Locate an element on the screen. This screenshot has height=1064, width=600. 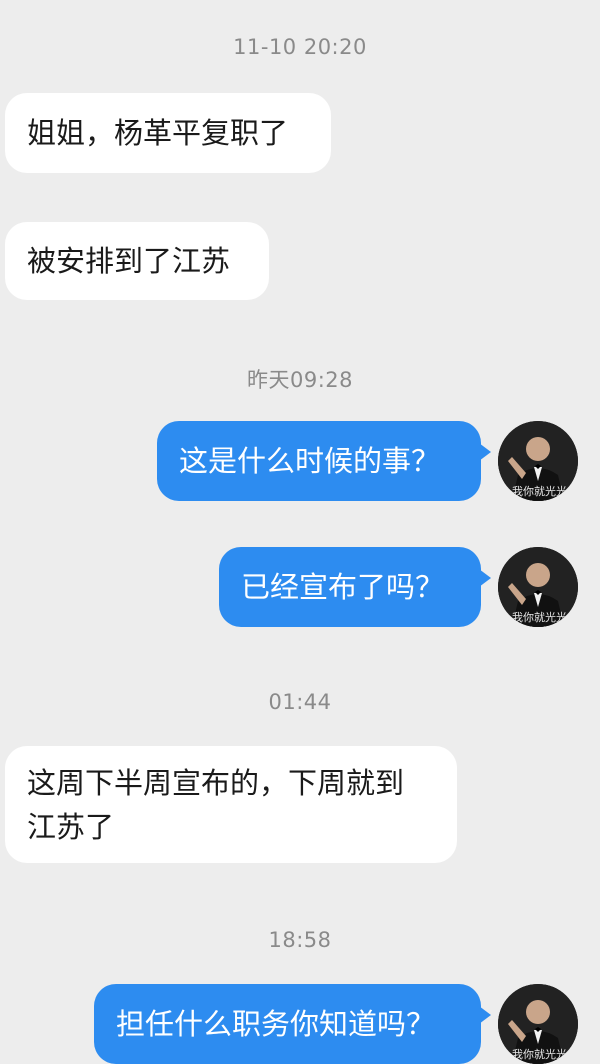
outgoing-message-bubble: 担任什么职务你知道吗？ is located at coordinates (292, 1024).